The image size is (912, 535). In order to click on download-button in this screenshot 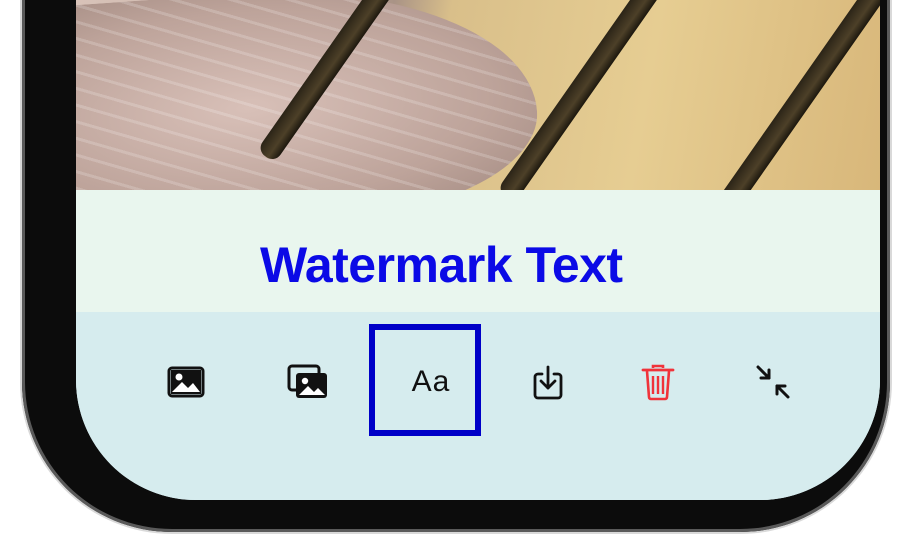, I will do `click(548, 382)`.